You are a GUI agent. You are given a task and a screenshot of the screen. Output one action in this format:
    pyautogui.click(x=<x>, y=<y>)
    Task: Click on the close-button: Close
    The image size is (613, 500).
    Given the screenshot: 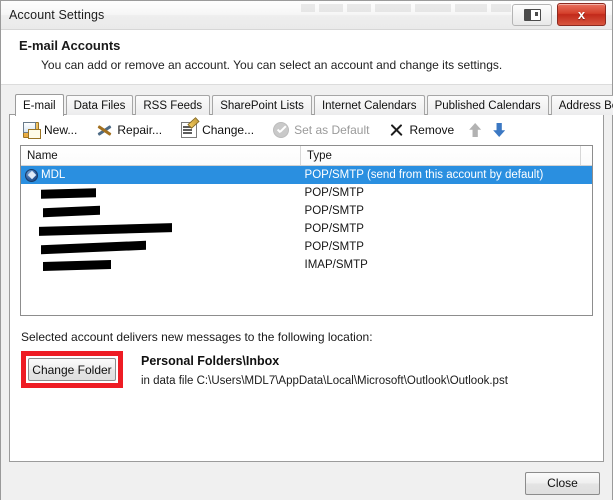 What is the action you would take?
    pyautogui.click(x=562, y=483)
    